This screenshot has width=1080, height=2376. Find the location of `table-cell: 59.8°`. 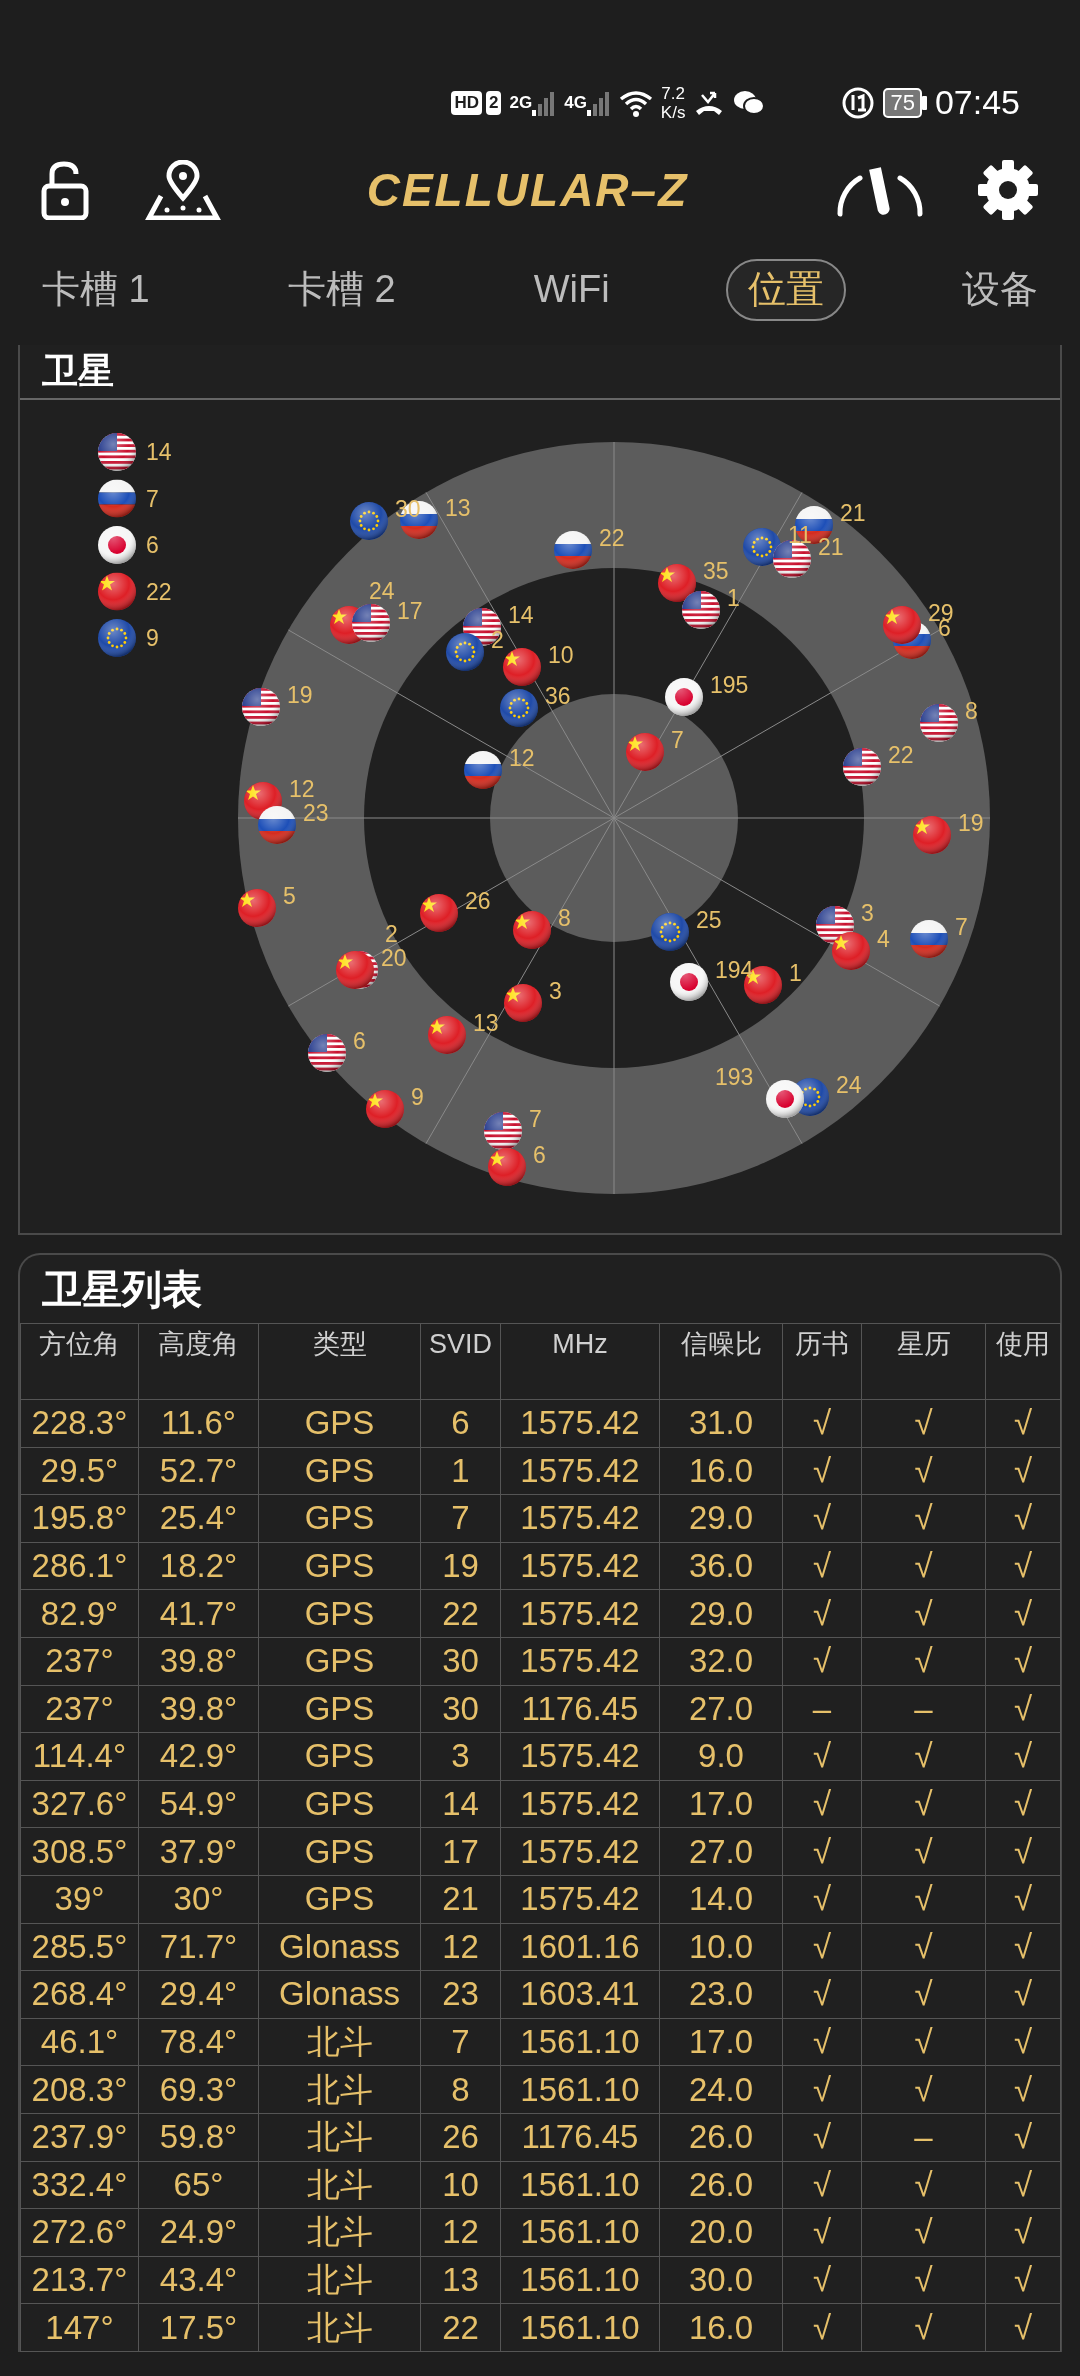

table-cell: 59.8° is located at coordinates (198, 2137).